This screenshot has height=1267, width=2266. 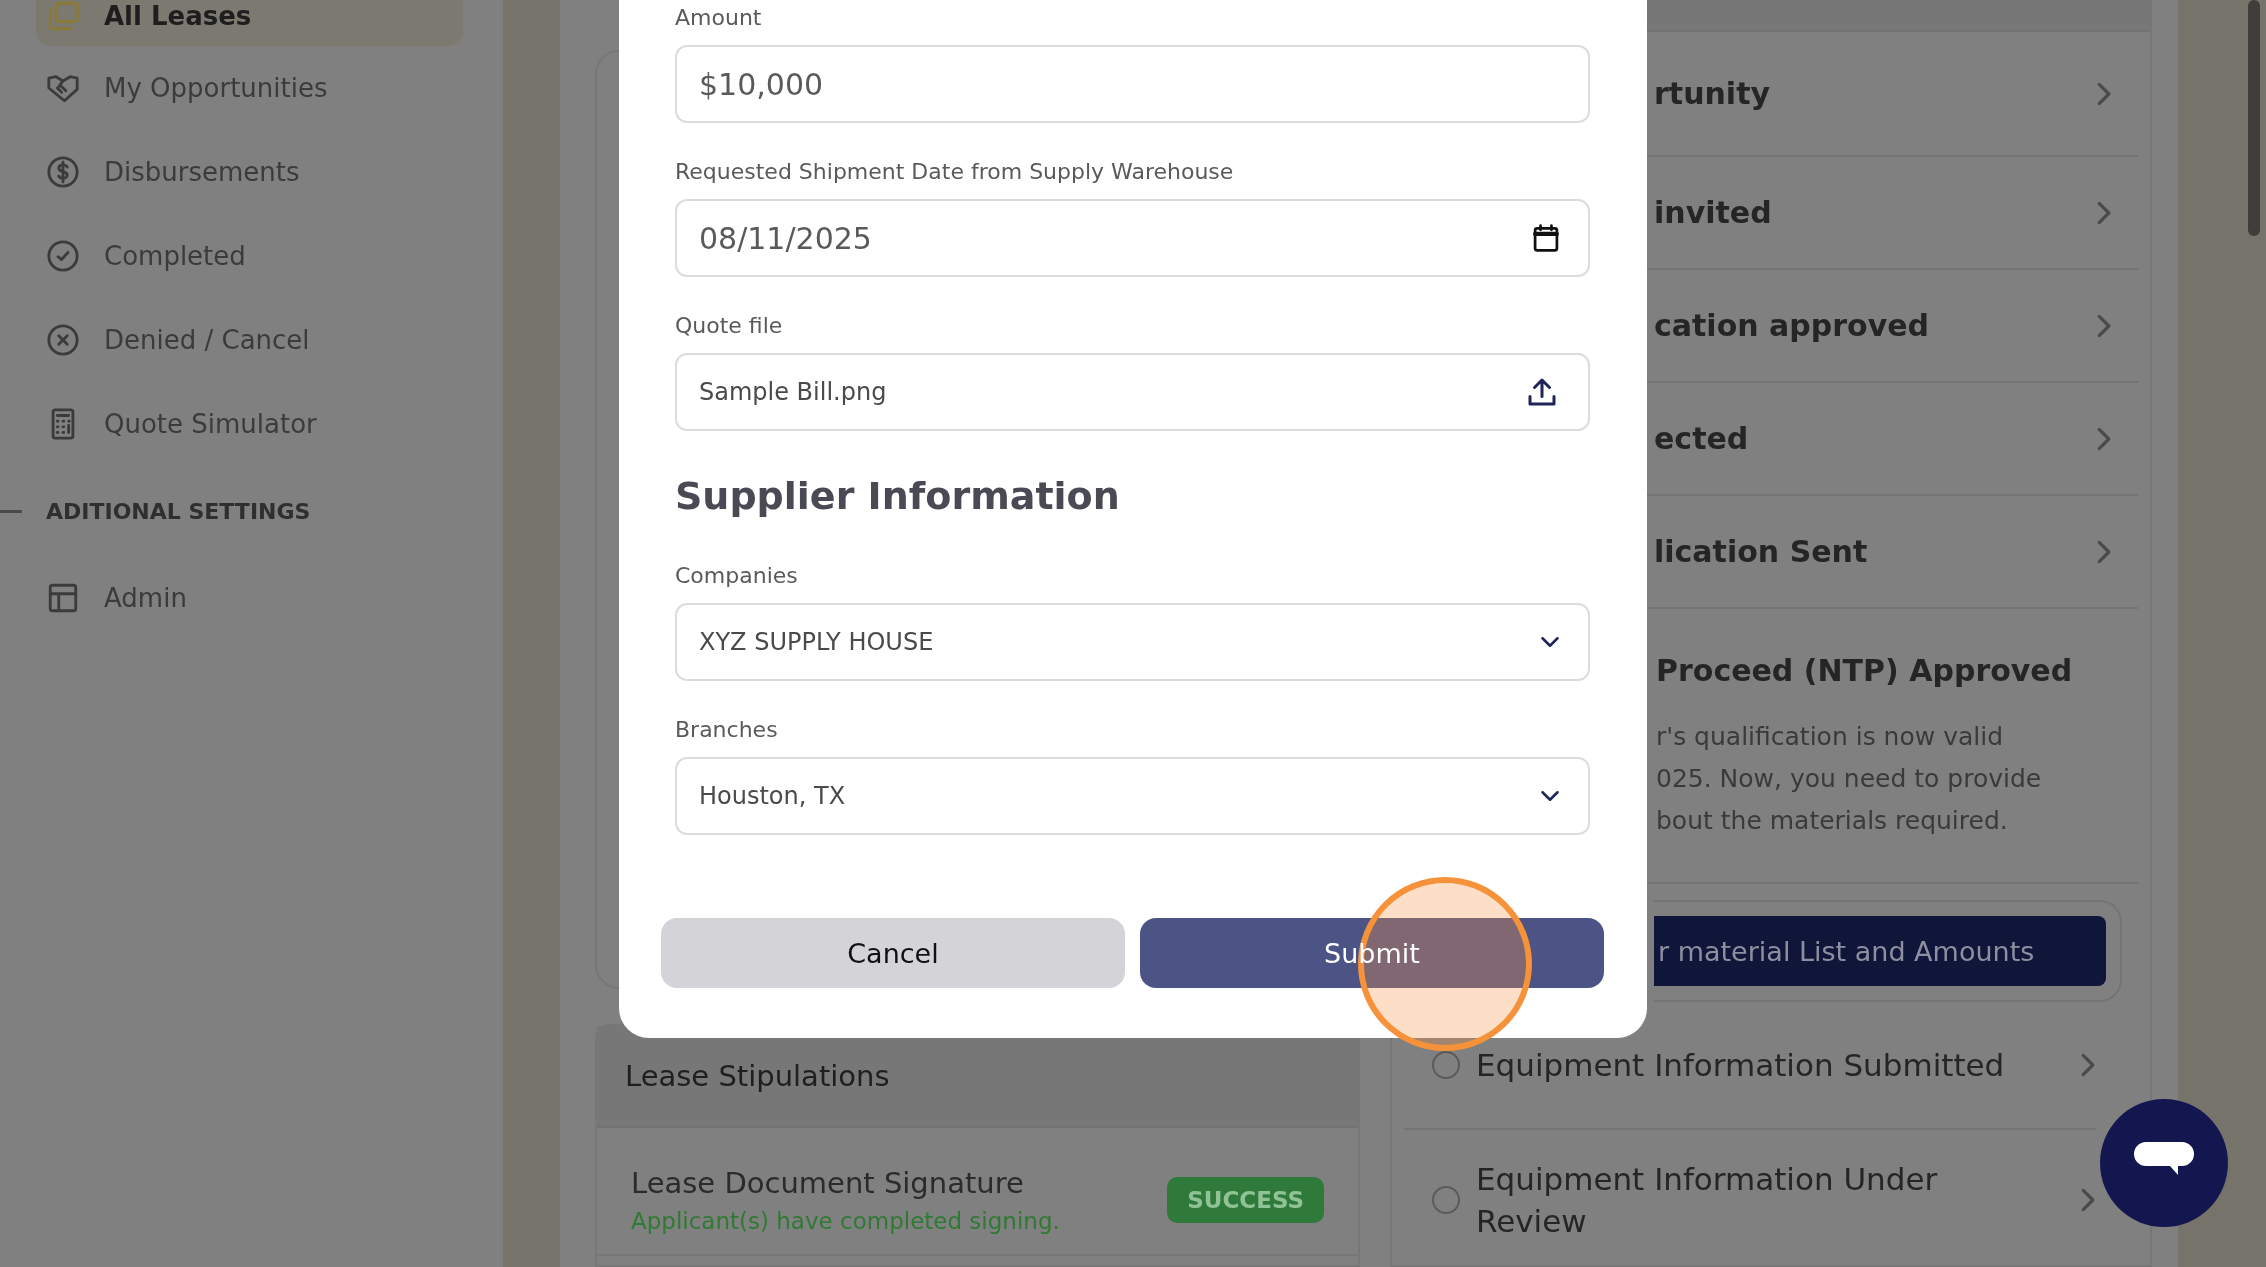 I want to click on stack-icon, so click(x=63, y=16).